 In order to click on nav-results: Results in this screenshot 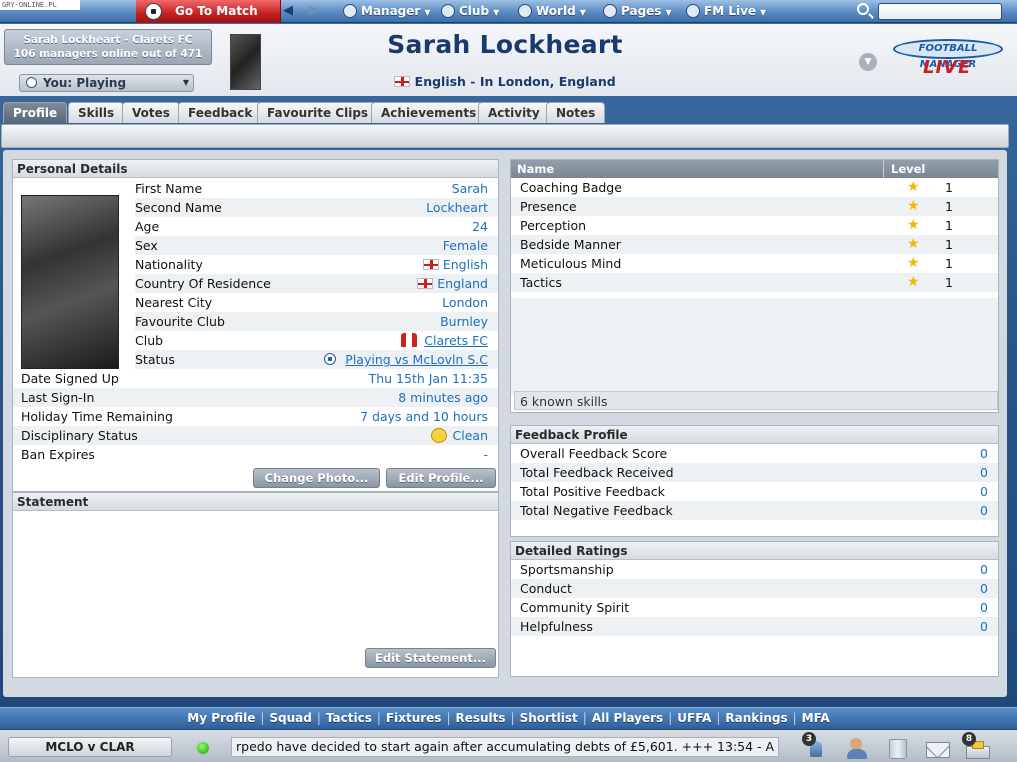, I will do `click(480, 718)`.